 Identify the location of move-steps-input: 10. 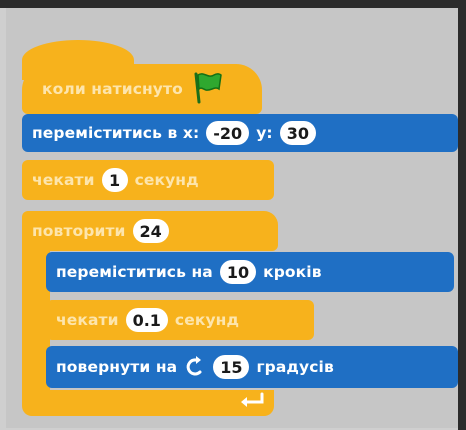
(238, 272).